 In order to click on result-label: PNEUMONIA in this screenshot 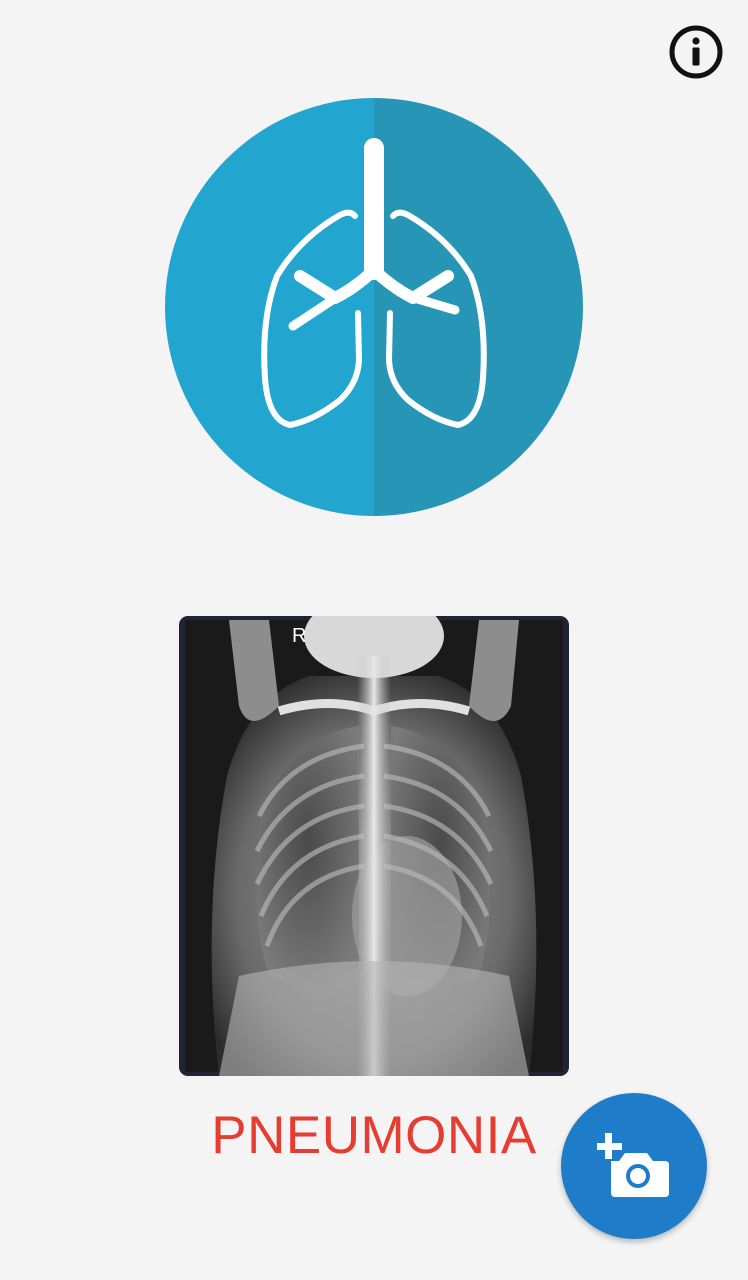, I will do `click(374, 1135)`.